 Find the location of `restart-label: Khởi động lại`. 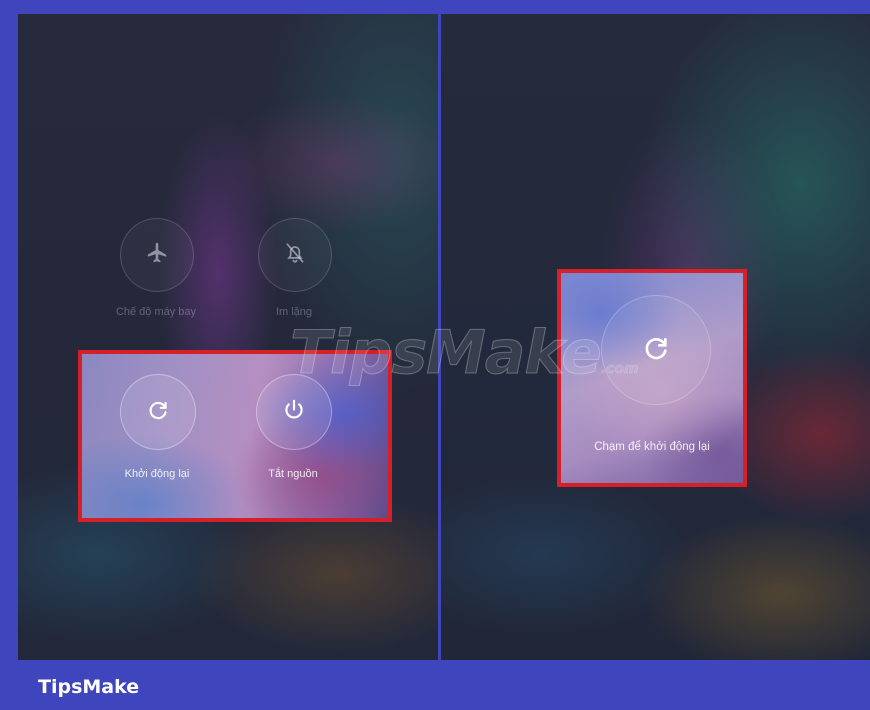

restart-label: Khởi động lại is located at coordinates (157, 474).